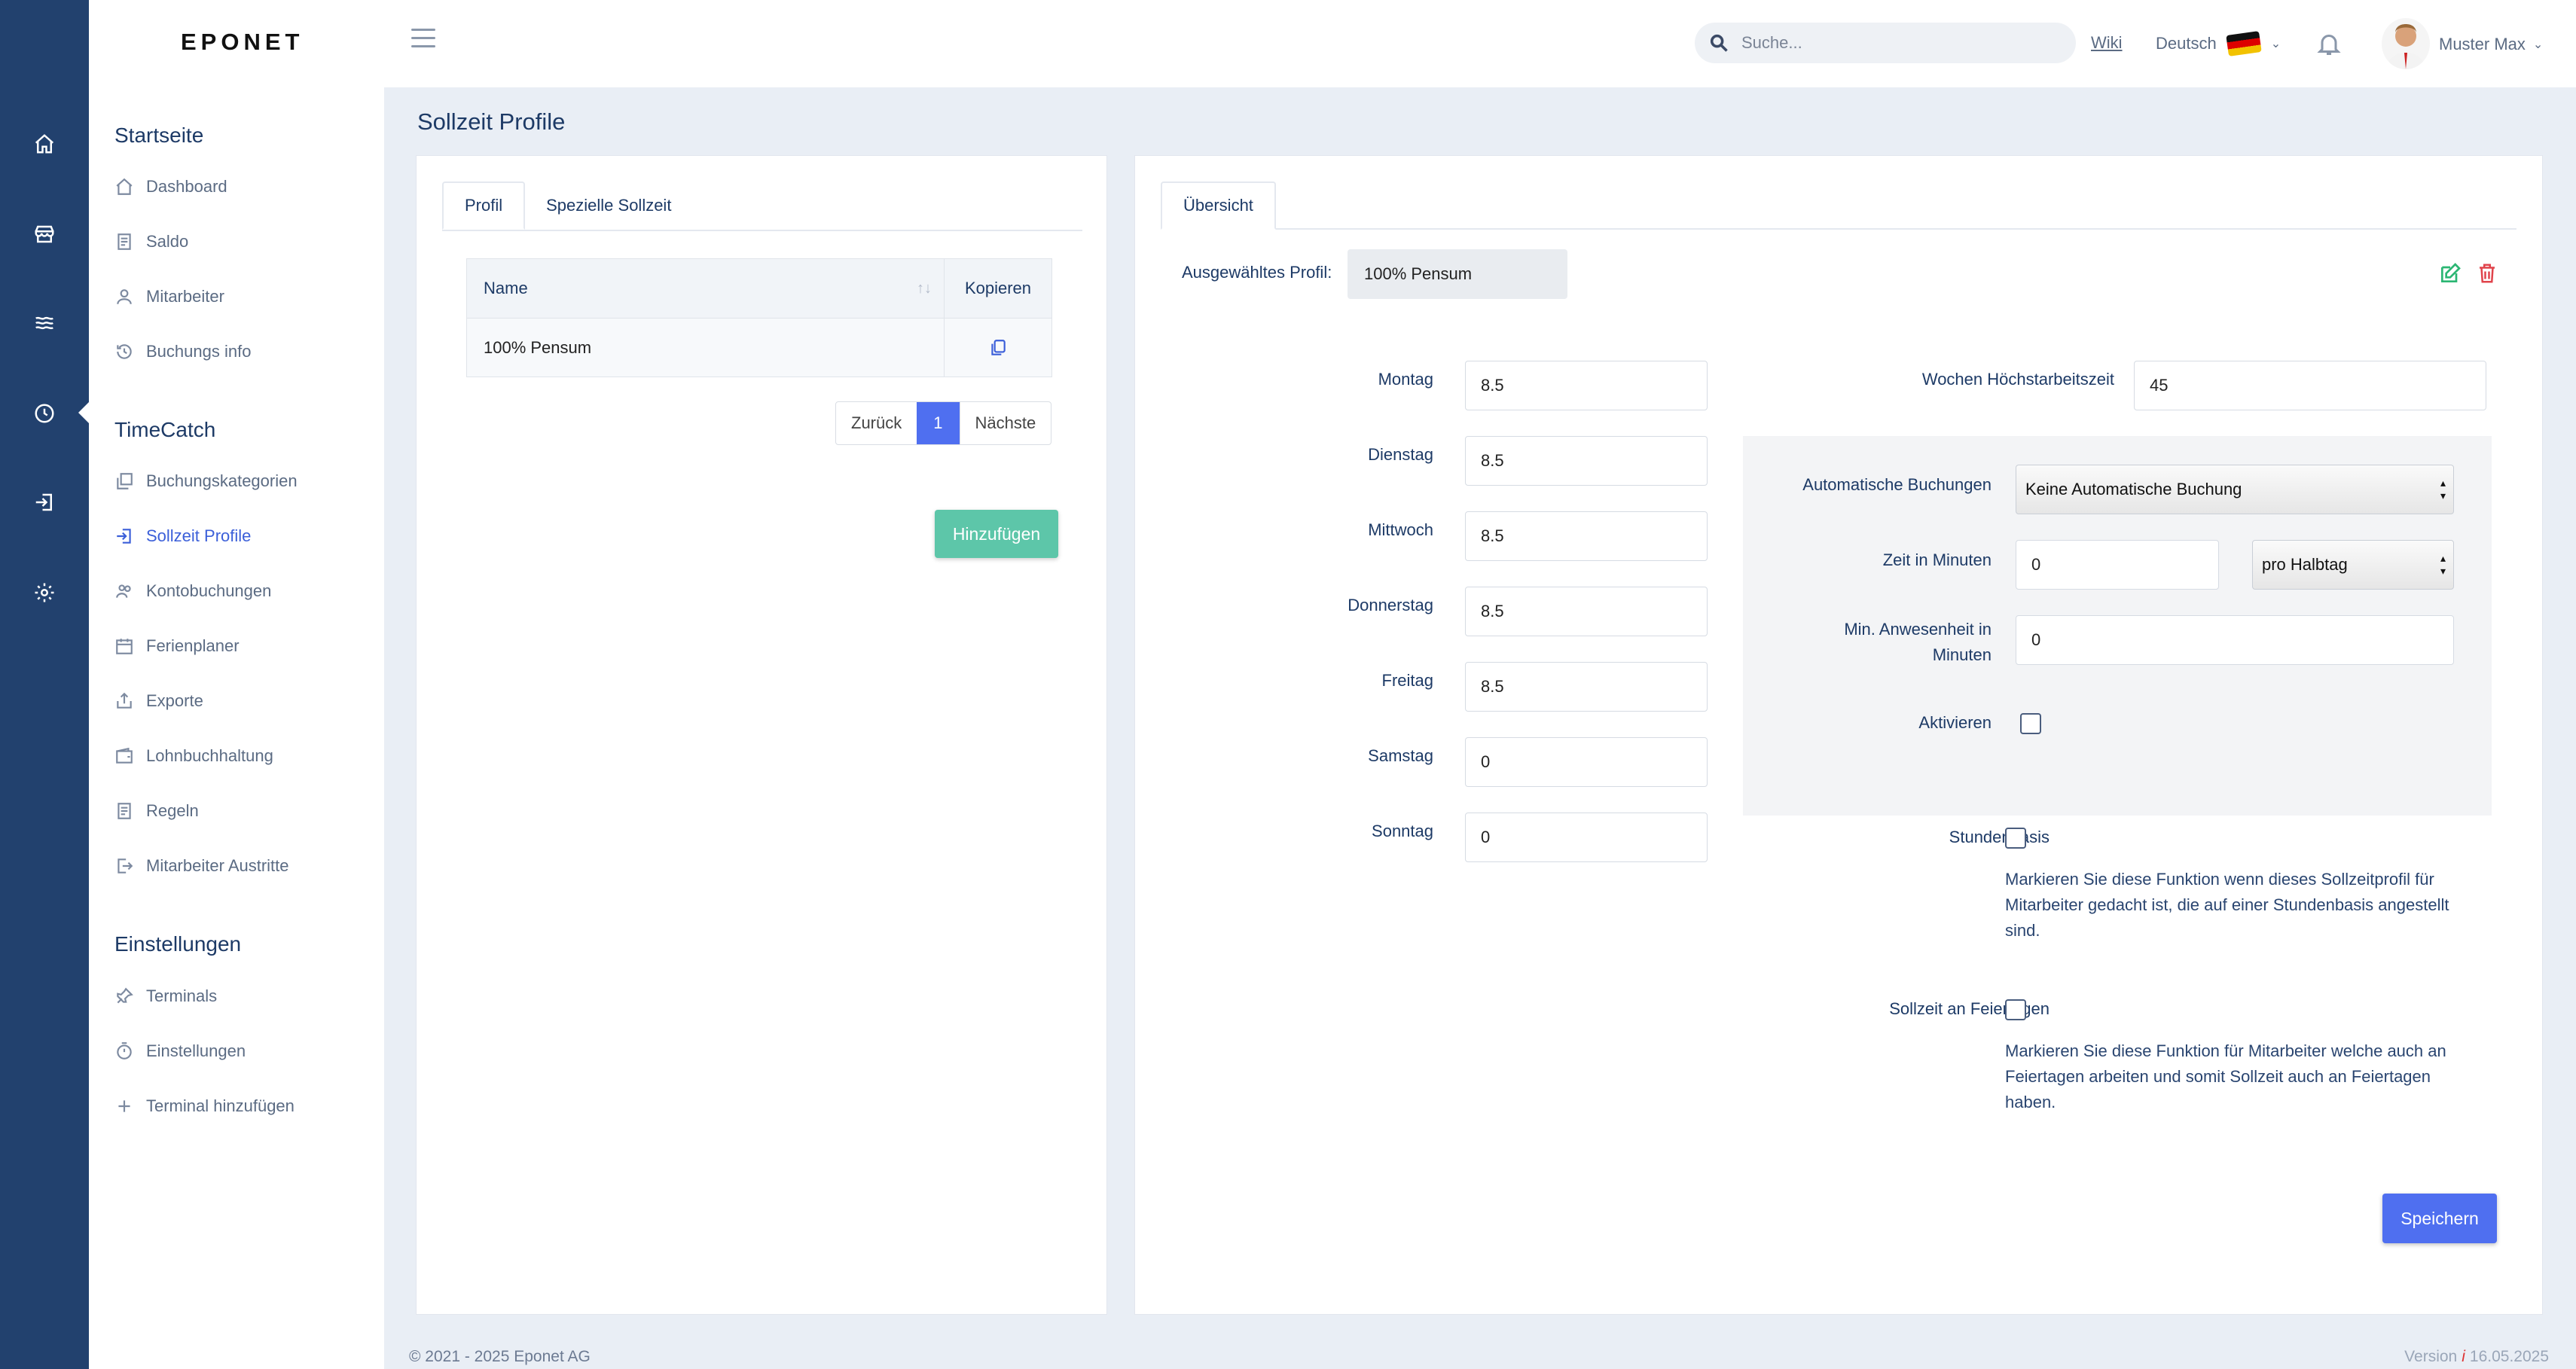 The width and height of the screenshot is (2576, 1369). Describe the element at coordinates (1457, 274) in the screenshot. I see `selected-profile-value: 100% Pensum` at that location.